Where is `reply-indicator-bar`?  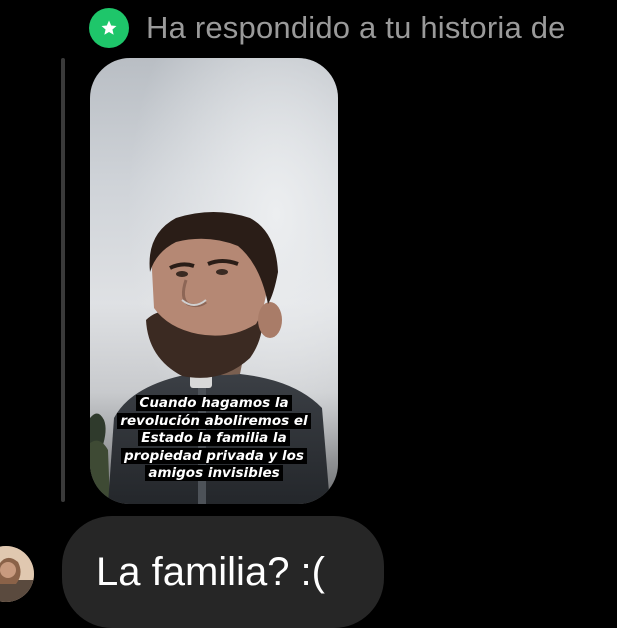
reply-indicator-bar is located at coordinates (63, 280).